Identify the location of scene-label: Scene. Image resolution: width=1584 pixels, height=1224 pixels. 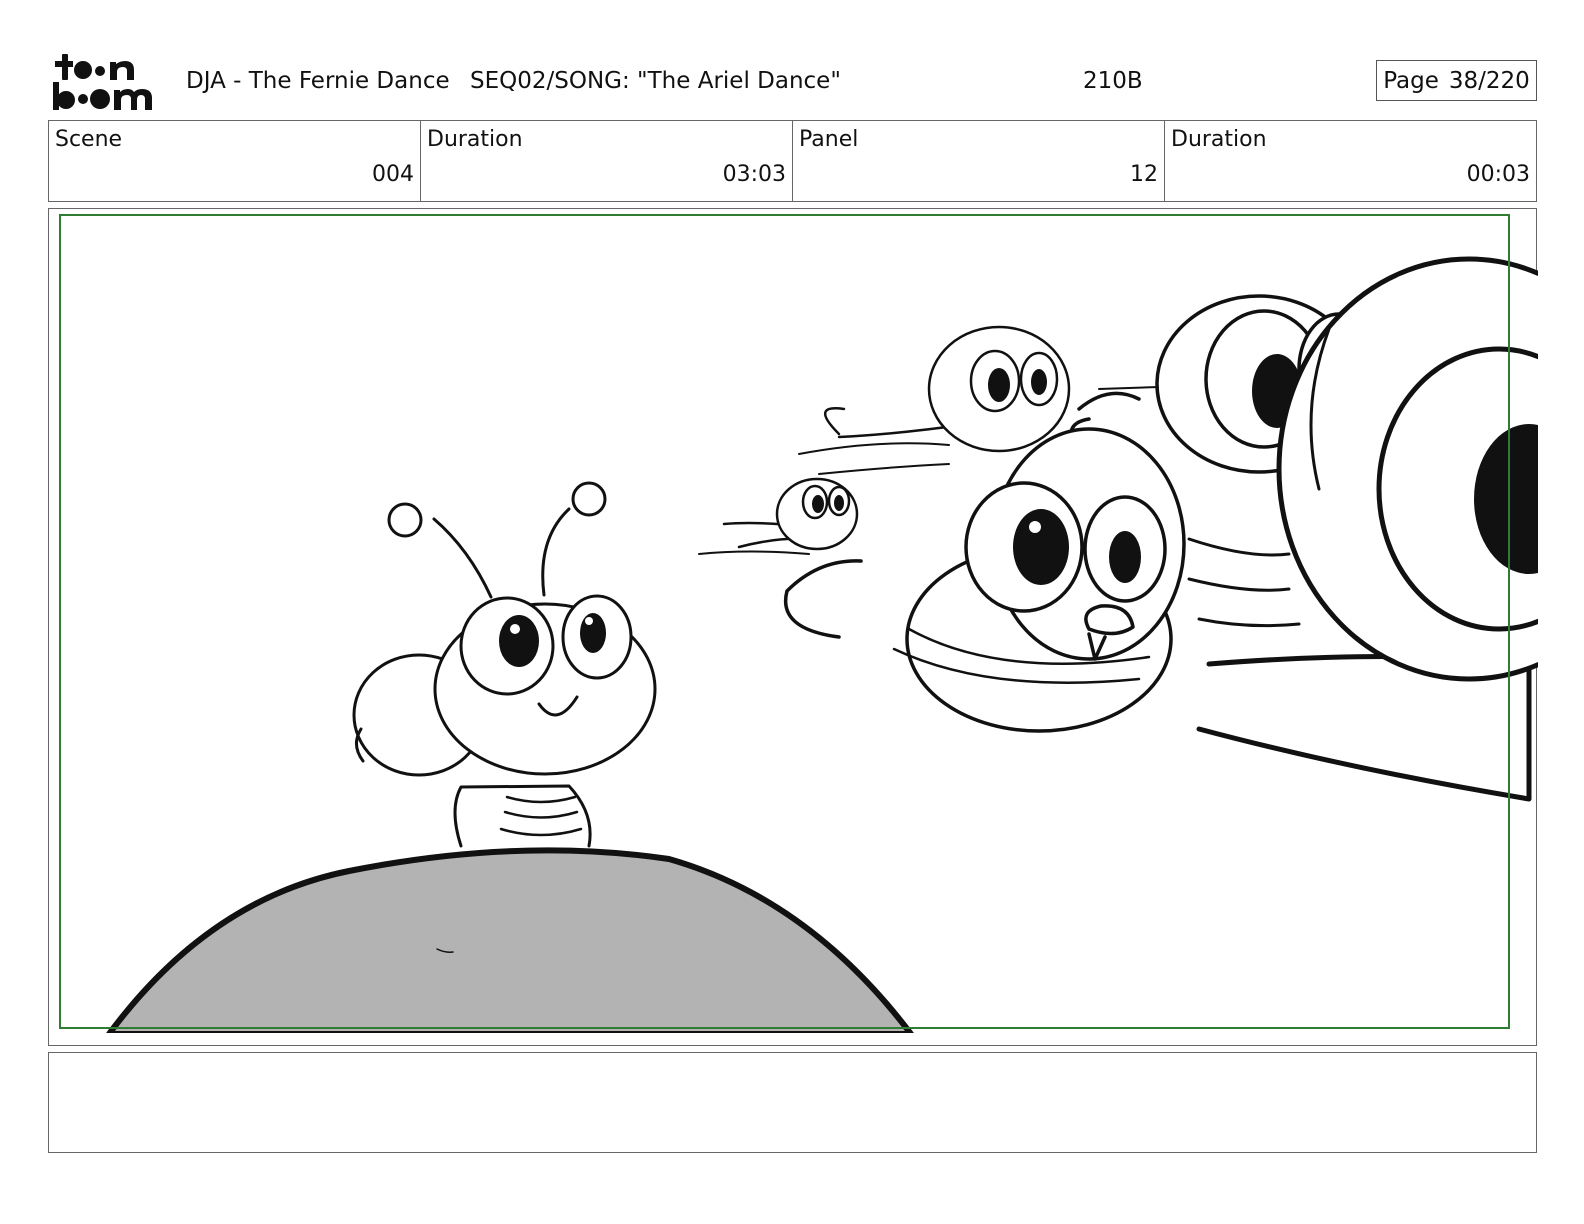
(89, 139).